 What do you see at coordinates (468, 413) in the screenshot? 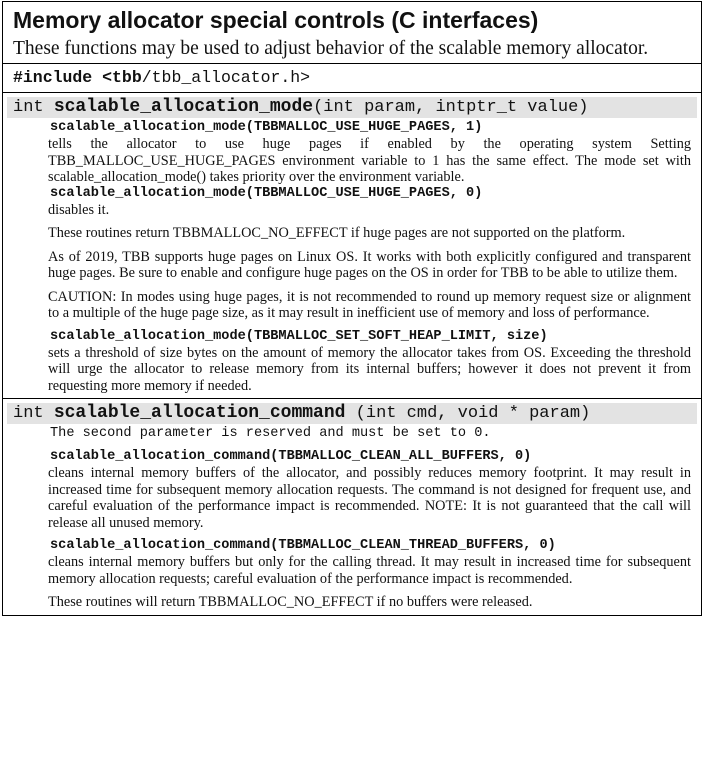
I see `command-sig-args: (int cmd, void * param)` at bounding box center [468, 413].